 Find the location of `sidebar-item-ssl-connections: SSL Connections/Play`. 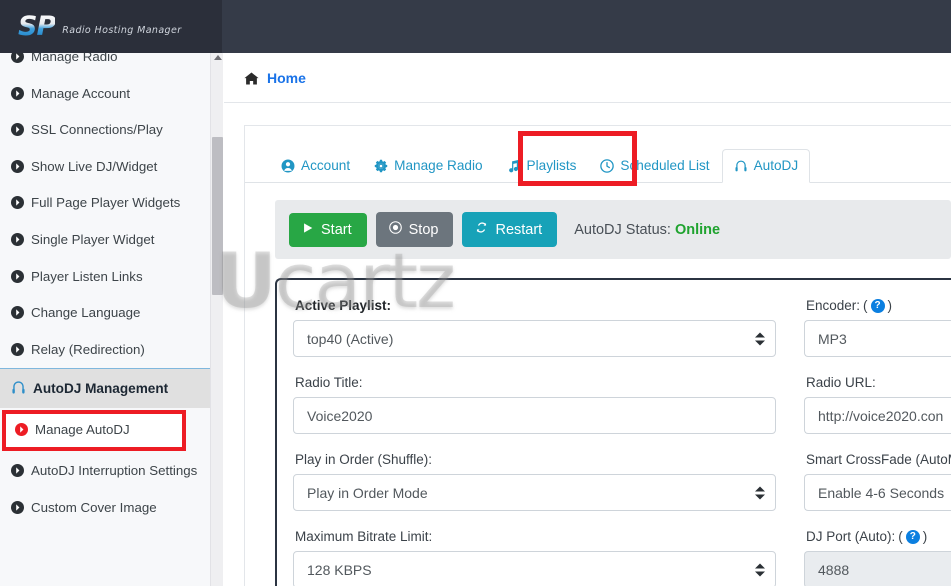

sidebar-item-ssl-connections: SSL Connections/Play is located at coordinates (105, 130).